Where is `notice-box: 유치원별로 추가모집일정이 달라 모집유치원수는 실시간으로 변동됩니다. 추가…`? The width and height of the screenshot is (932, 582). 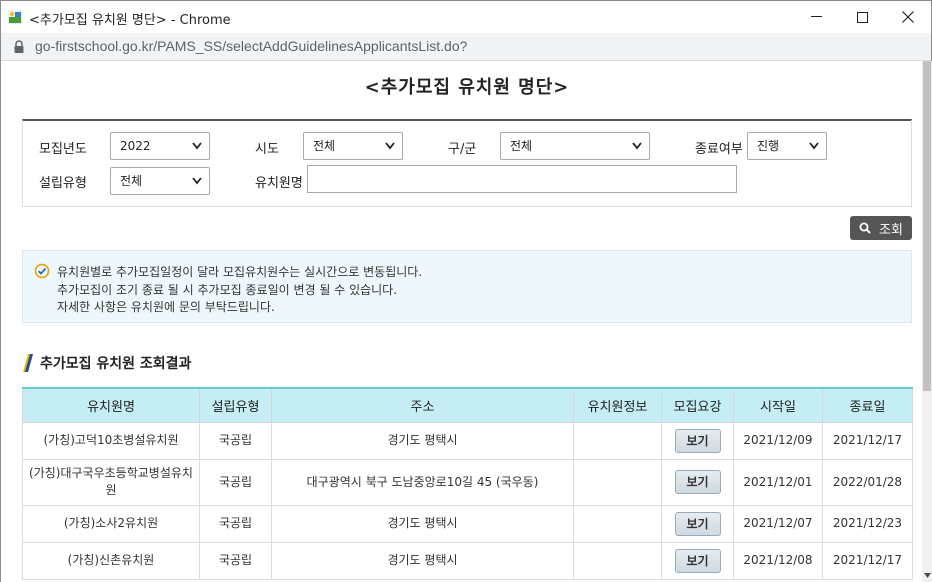
notice-box: 유치원별로 추가모집일정이 달라 모집유치원수는 실시간으로 변동됩니다. 추가… is located at coordinates (467, 286).